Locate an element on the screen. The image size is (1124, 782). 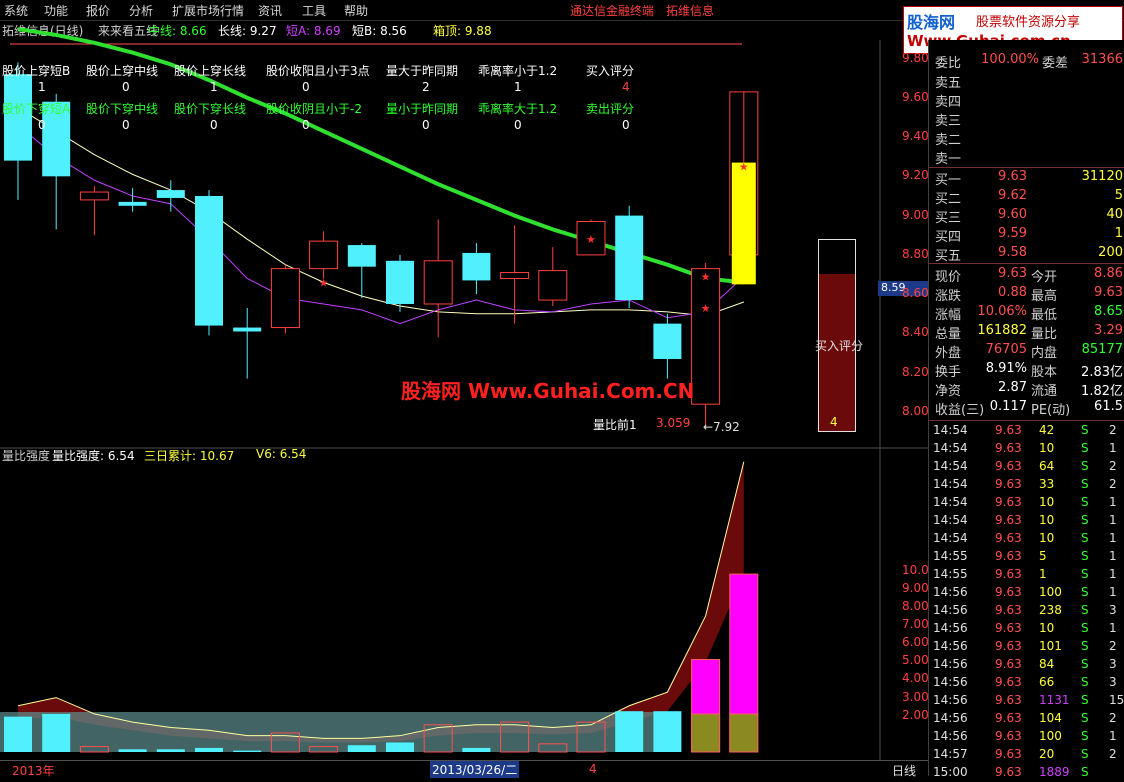
tick-volume: 42 is located at coordinates (1047, 430).